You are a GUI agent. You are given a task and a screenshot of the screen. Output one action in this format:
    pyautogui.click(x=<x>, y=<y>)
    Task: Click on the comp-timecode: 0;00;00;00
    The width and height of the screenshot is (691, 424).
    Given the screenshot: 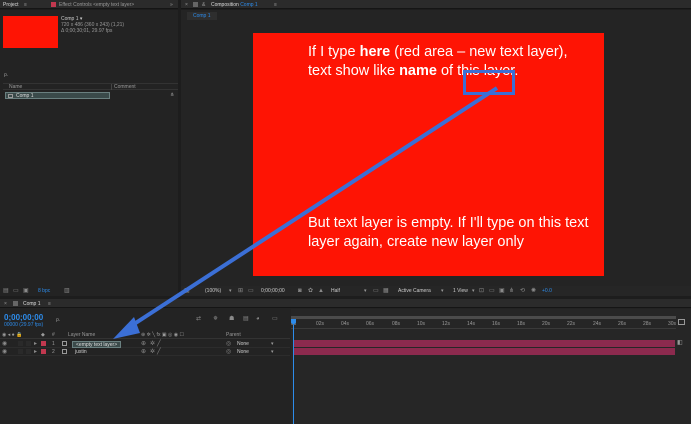 What is the action you would take?
    pyautogui.click(x=273, y=291)
    